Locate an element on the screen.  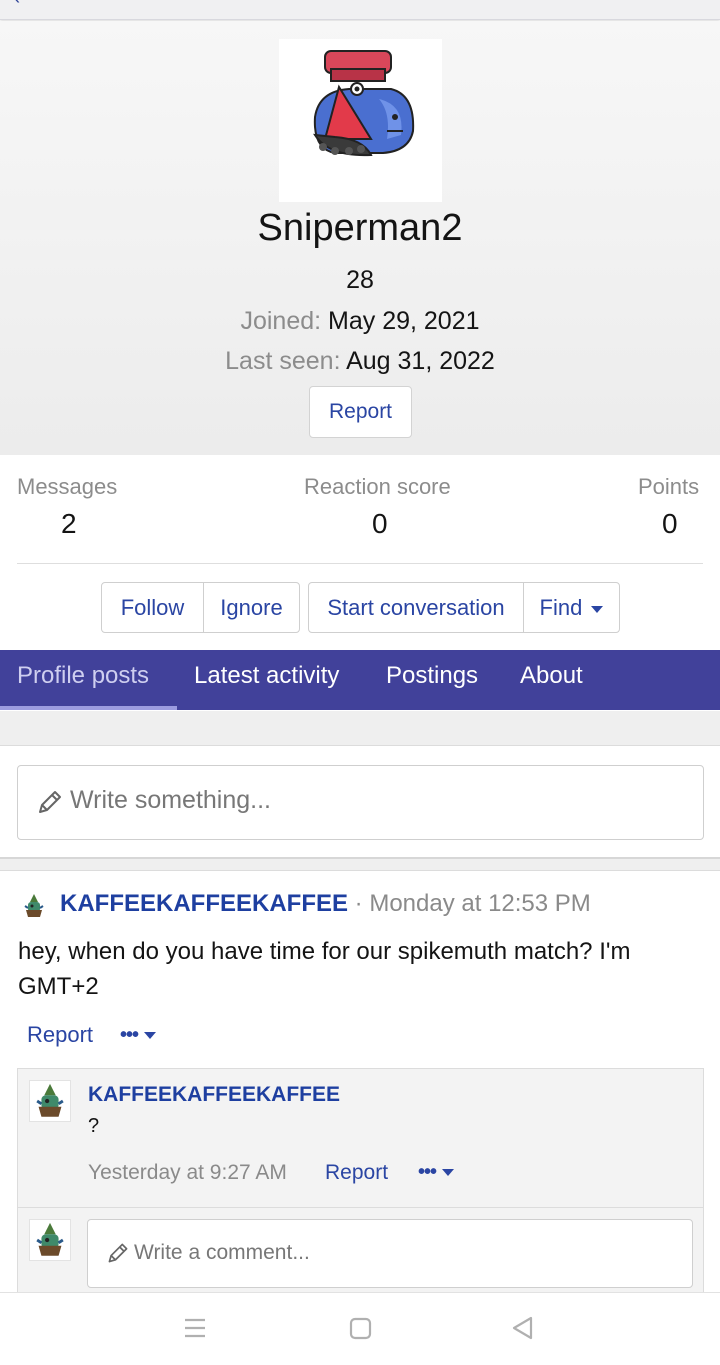
post-timestamp: Monday at 12:53 PM is located at coordinates (479, 903).